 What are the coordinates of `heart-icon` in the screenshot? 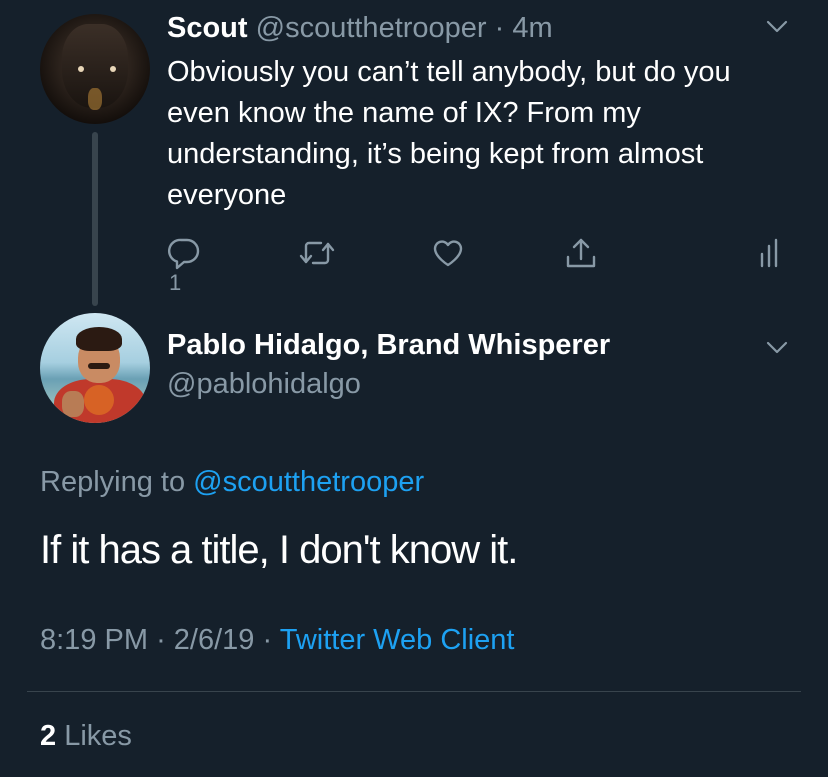 It's located at (448, 253).